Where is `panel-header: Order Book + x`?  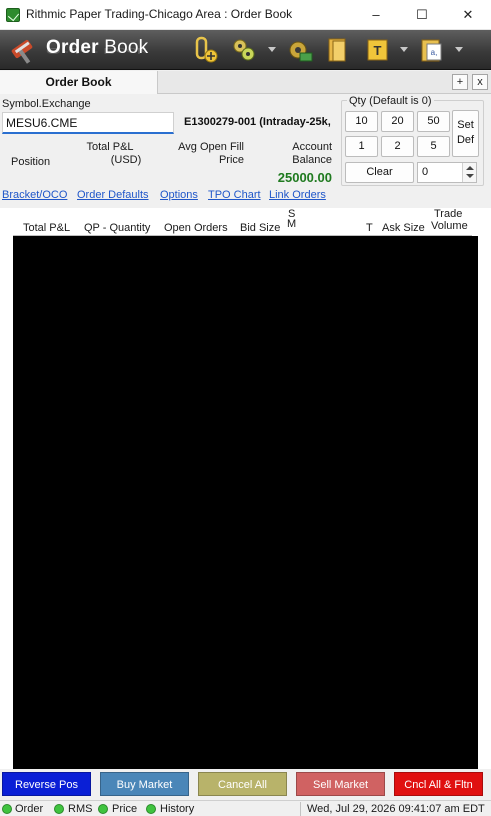 panel-header: Order Book + x is located at coordinates (245, 82).